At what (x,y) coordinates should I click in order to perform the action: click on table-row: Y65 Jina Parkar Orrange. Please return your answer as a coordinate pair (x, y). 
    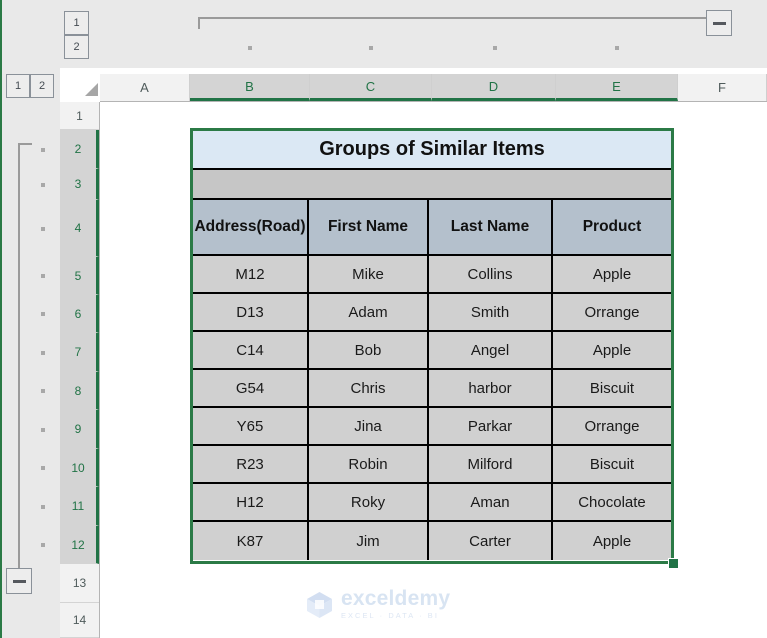
    Looking at the image, I should click on (432, 427).